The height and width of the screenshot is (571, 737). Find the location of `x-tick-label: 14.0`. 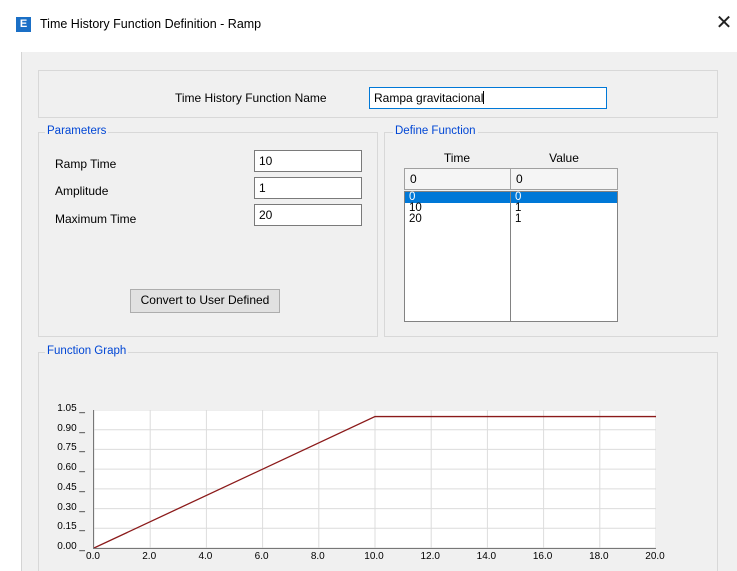

x-tick-label: 14.0 is located at coordinates (486, 556).